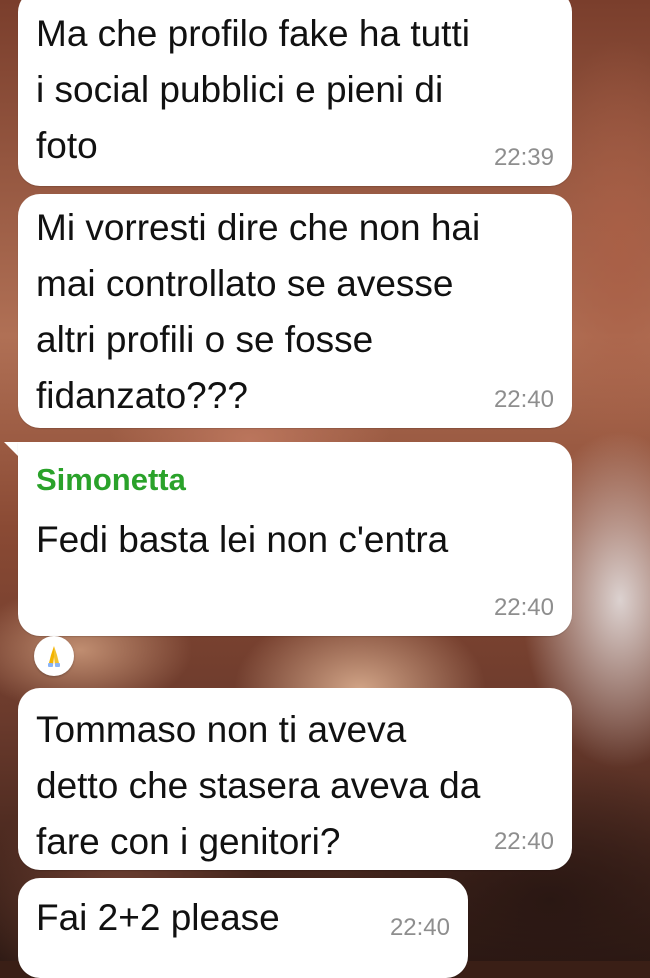 The width and height of the screenshot is (650, 978). Describe the element at coordinates (523, 157) in the screenshot. I see `message-timestamp: 22:39` at that location.